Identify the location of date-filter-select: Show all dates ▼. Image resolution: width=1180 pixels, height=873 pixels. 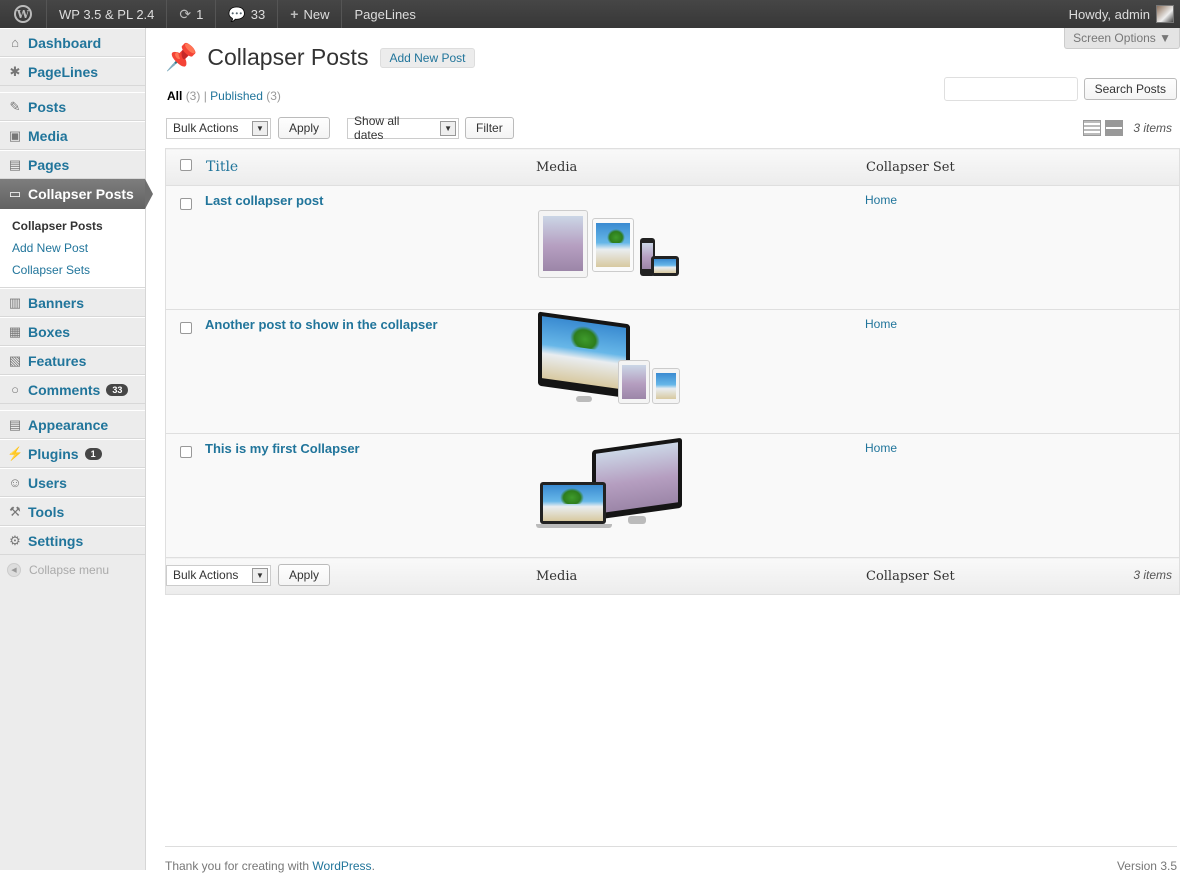
(403, 128).